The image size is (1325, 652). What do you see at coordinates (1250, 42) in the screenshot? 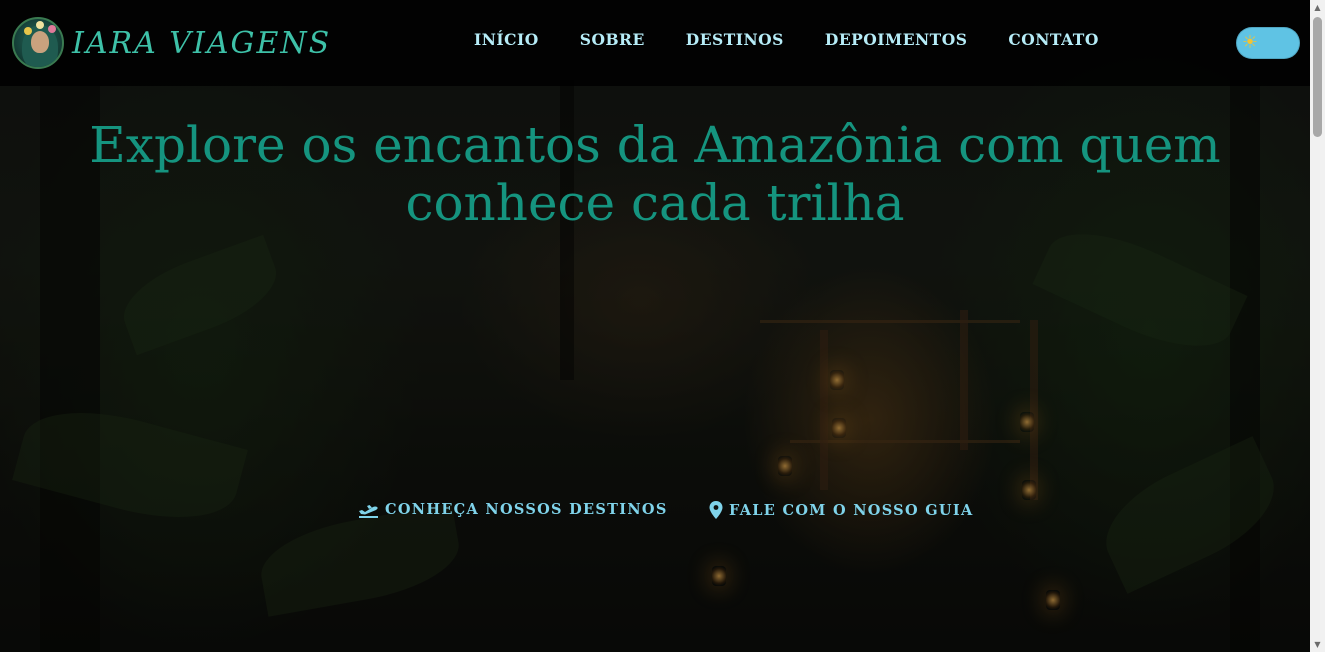
I see `sun-icon: ☀` at bounding box center [1250, 42].